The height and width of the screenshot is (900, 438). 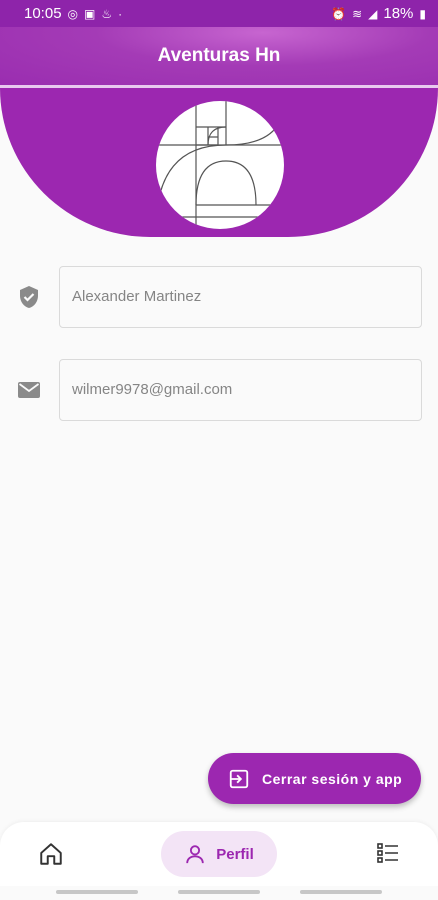 I want to click on system-nav-back, so click(x=341, y=892).